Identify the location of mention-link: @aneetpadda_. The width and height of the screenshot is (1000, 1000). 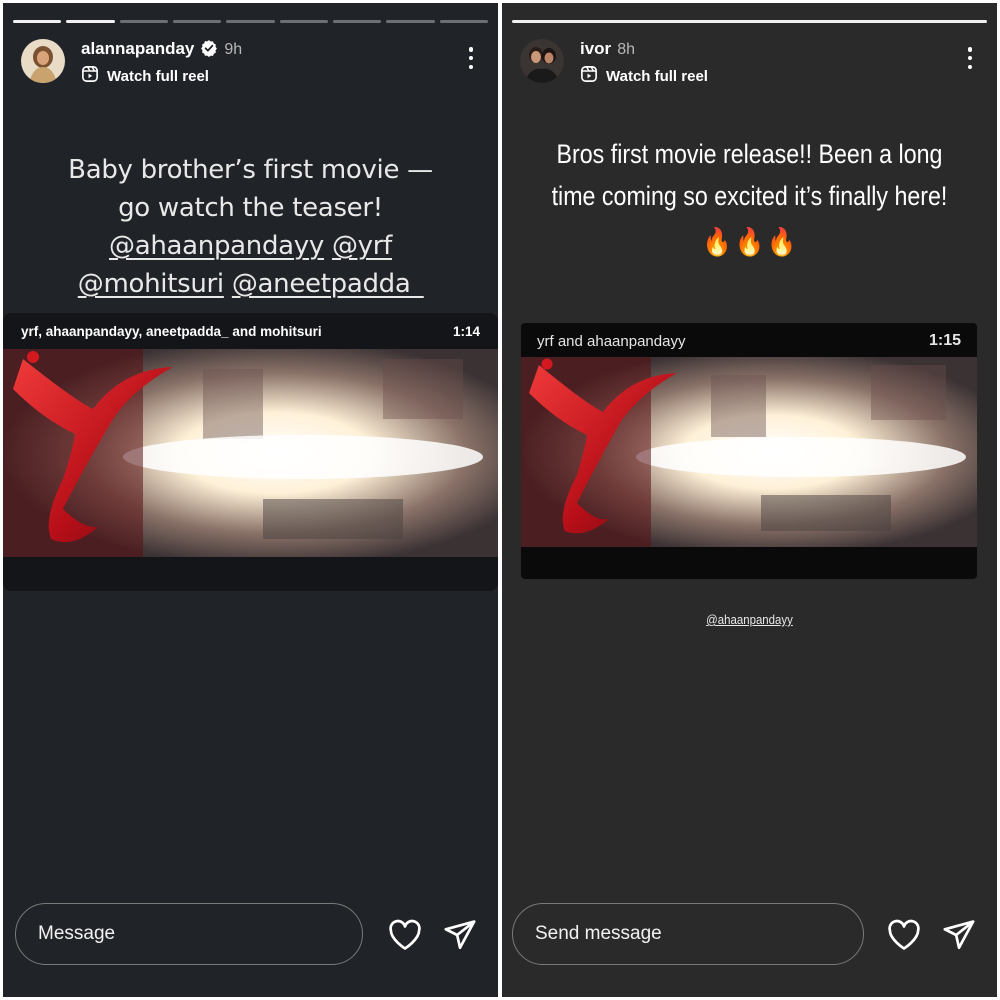
(328, 284).